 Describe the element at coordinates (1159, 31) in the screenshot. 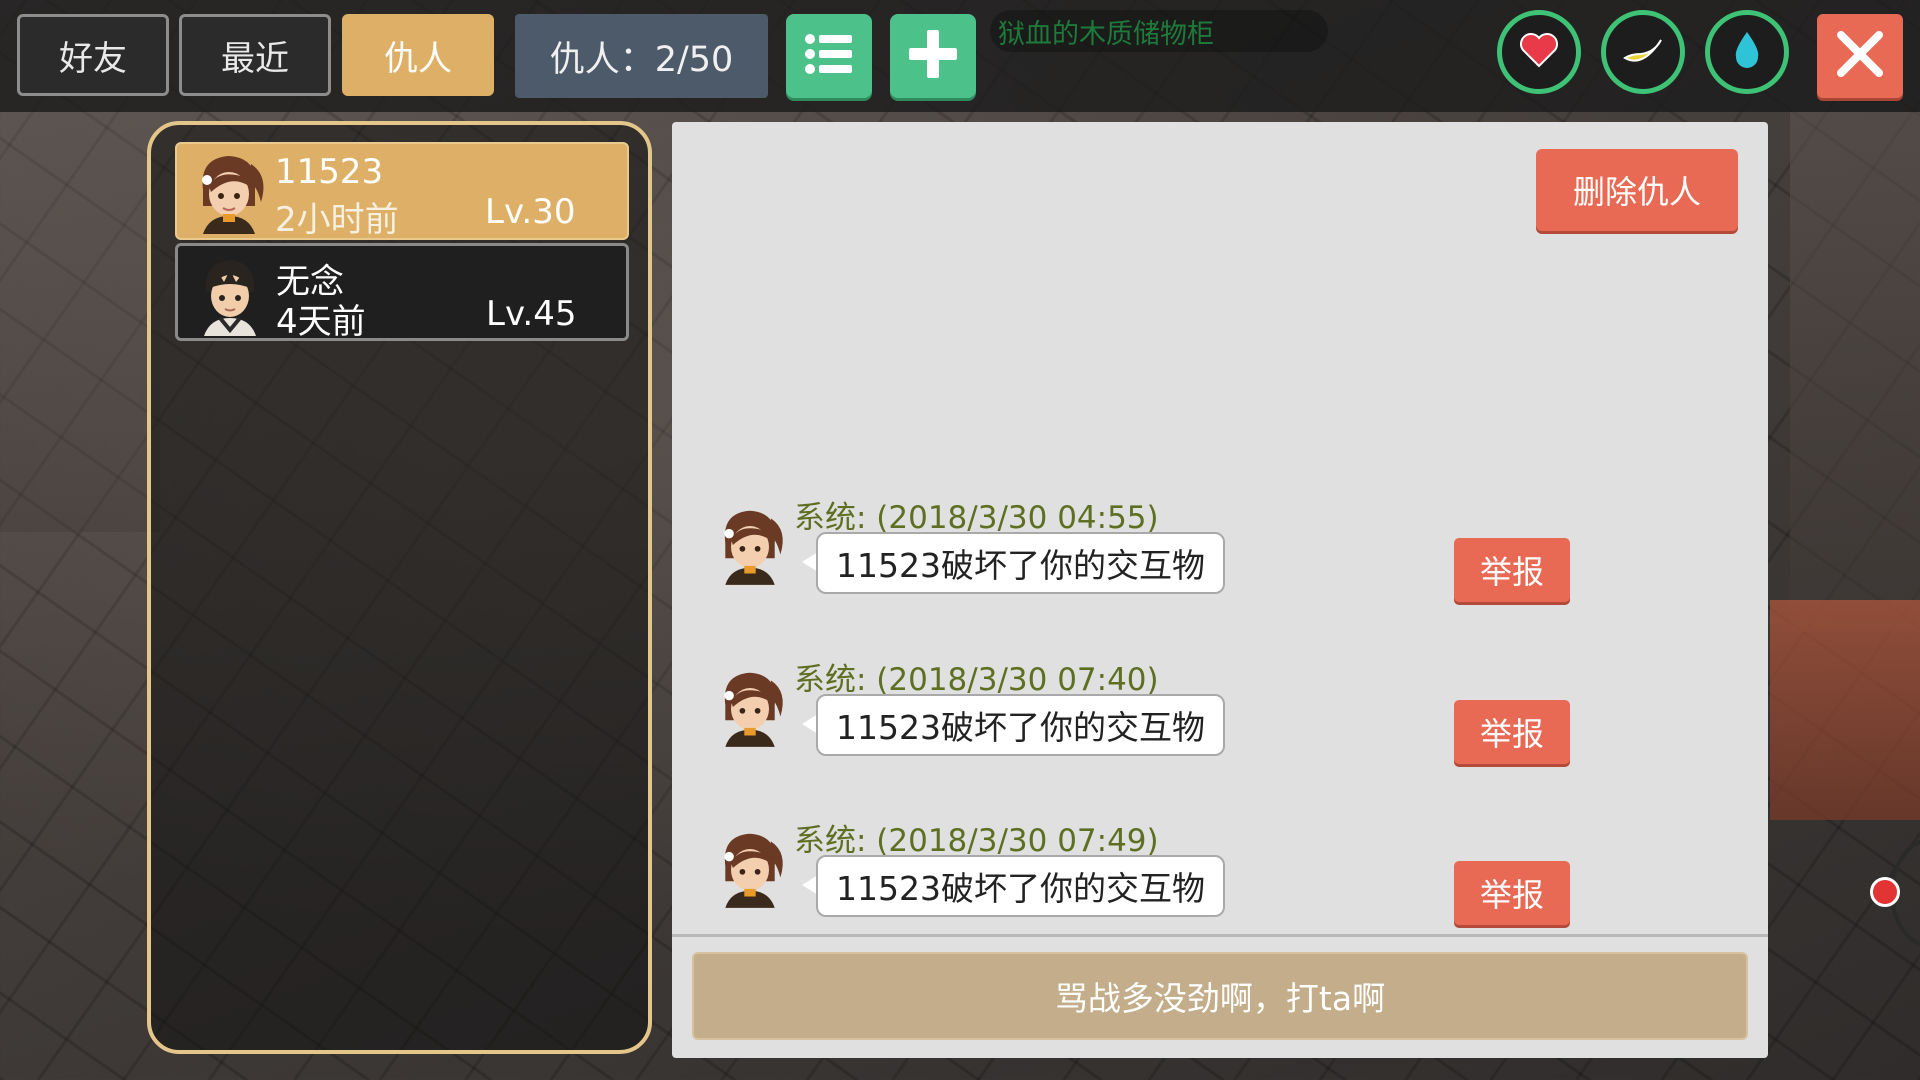

I see `location-label: 狱血的木质储物柜` at that location.